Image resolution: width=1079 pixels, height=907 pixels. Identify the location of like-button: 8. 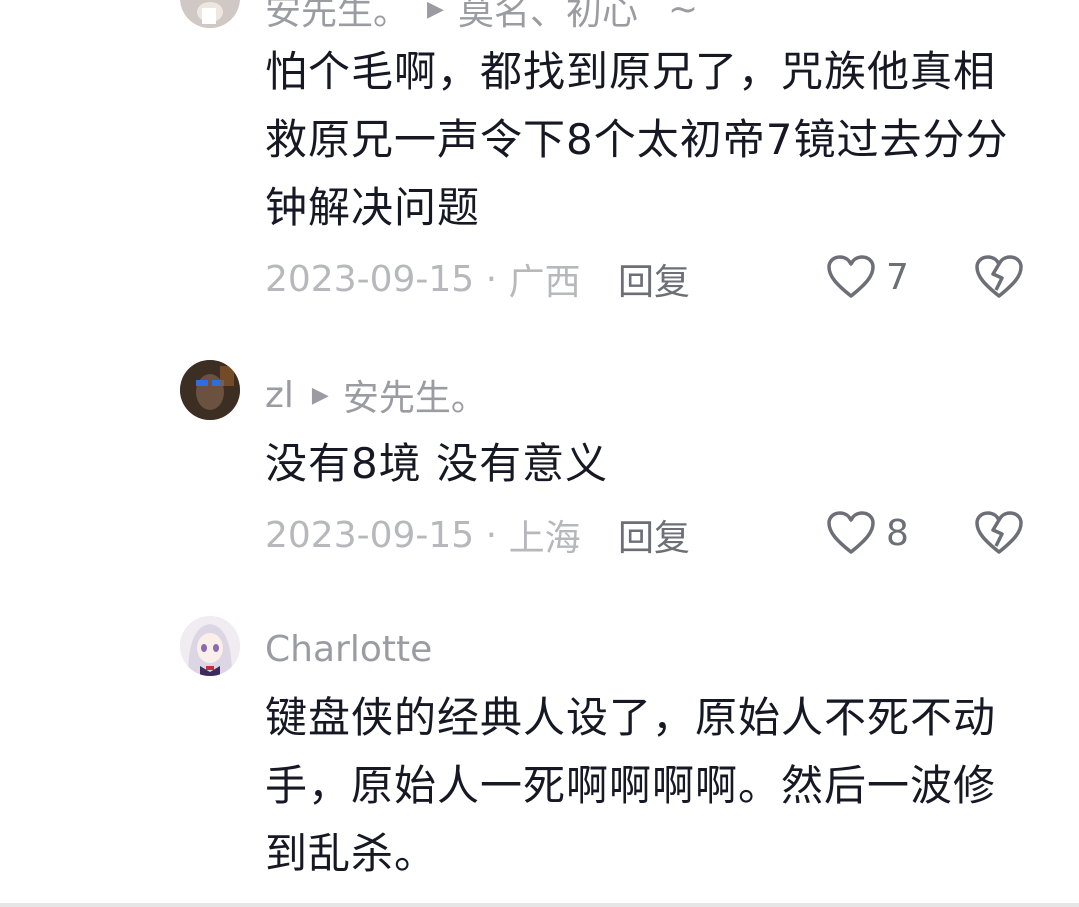
(867, 533).